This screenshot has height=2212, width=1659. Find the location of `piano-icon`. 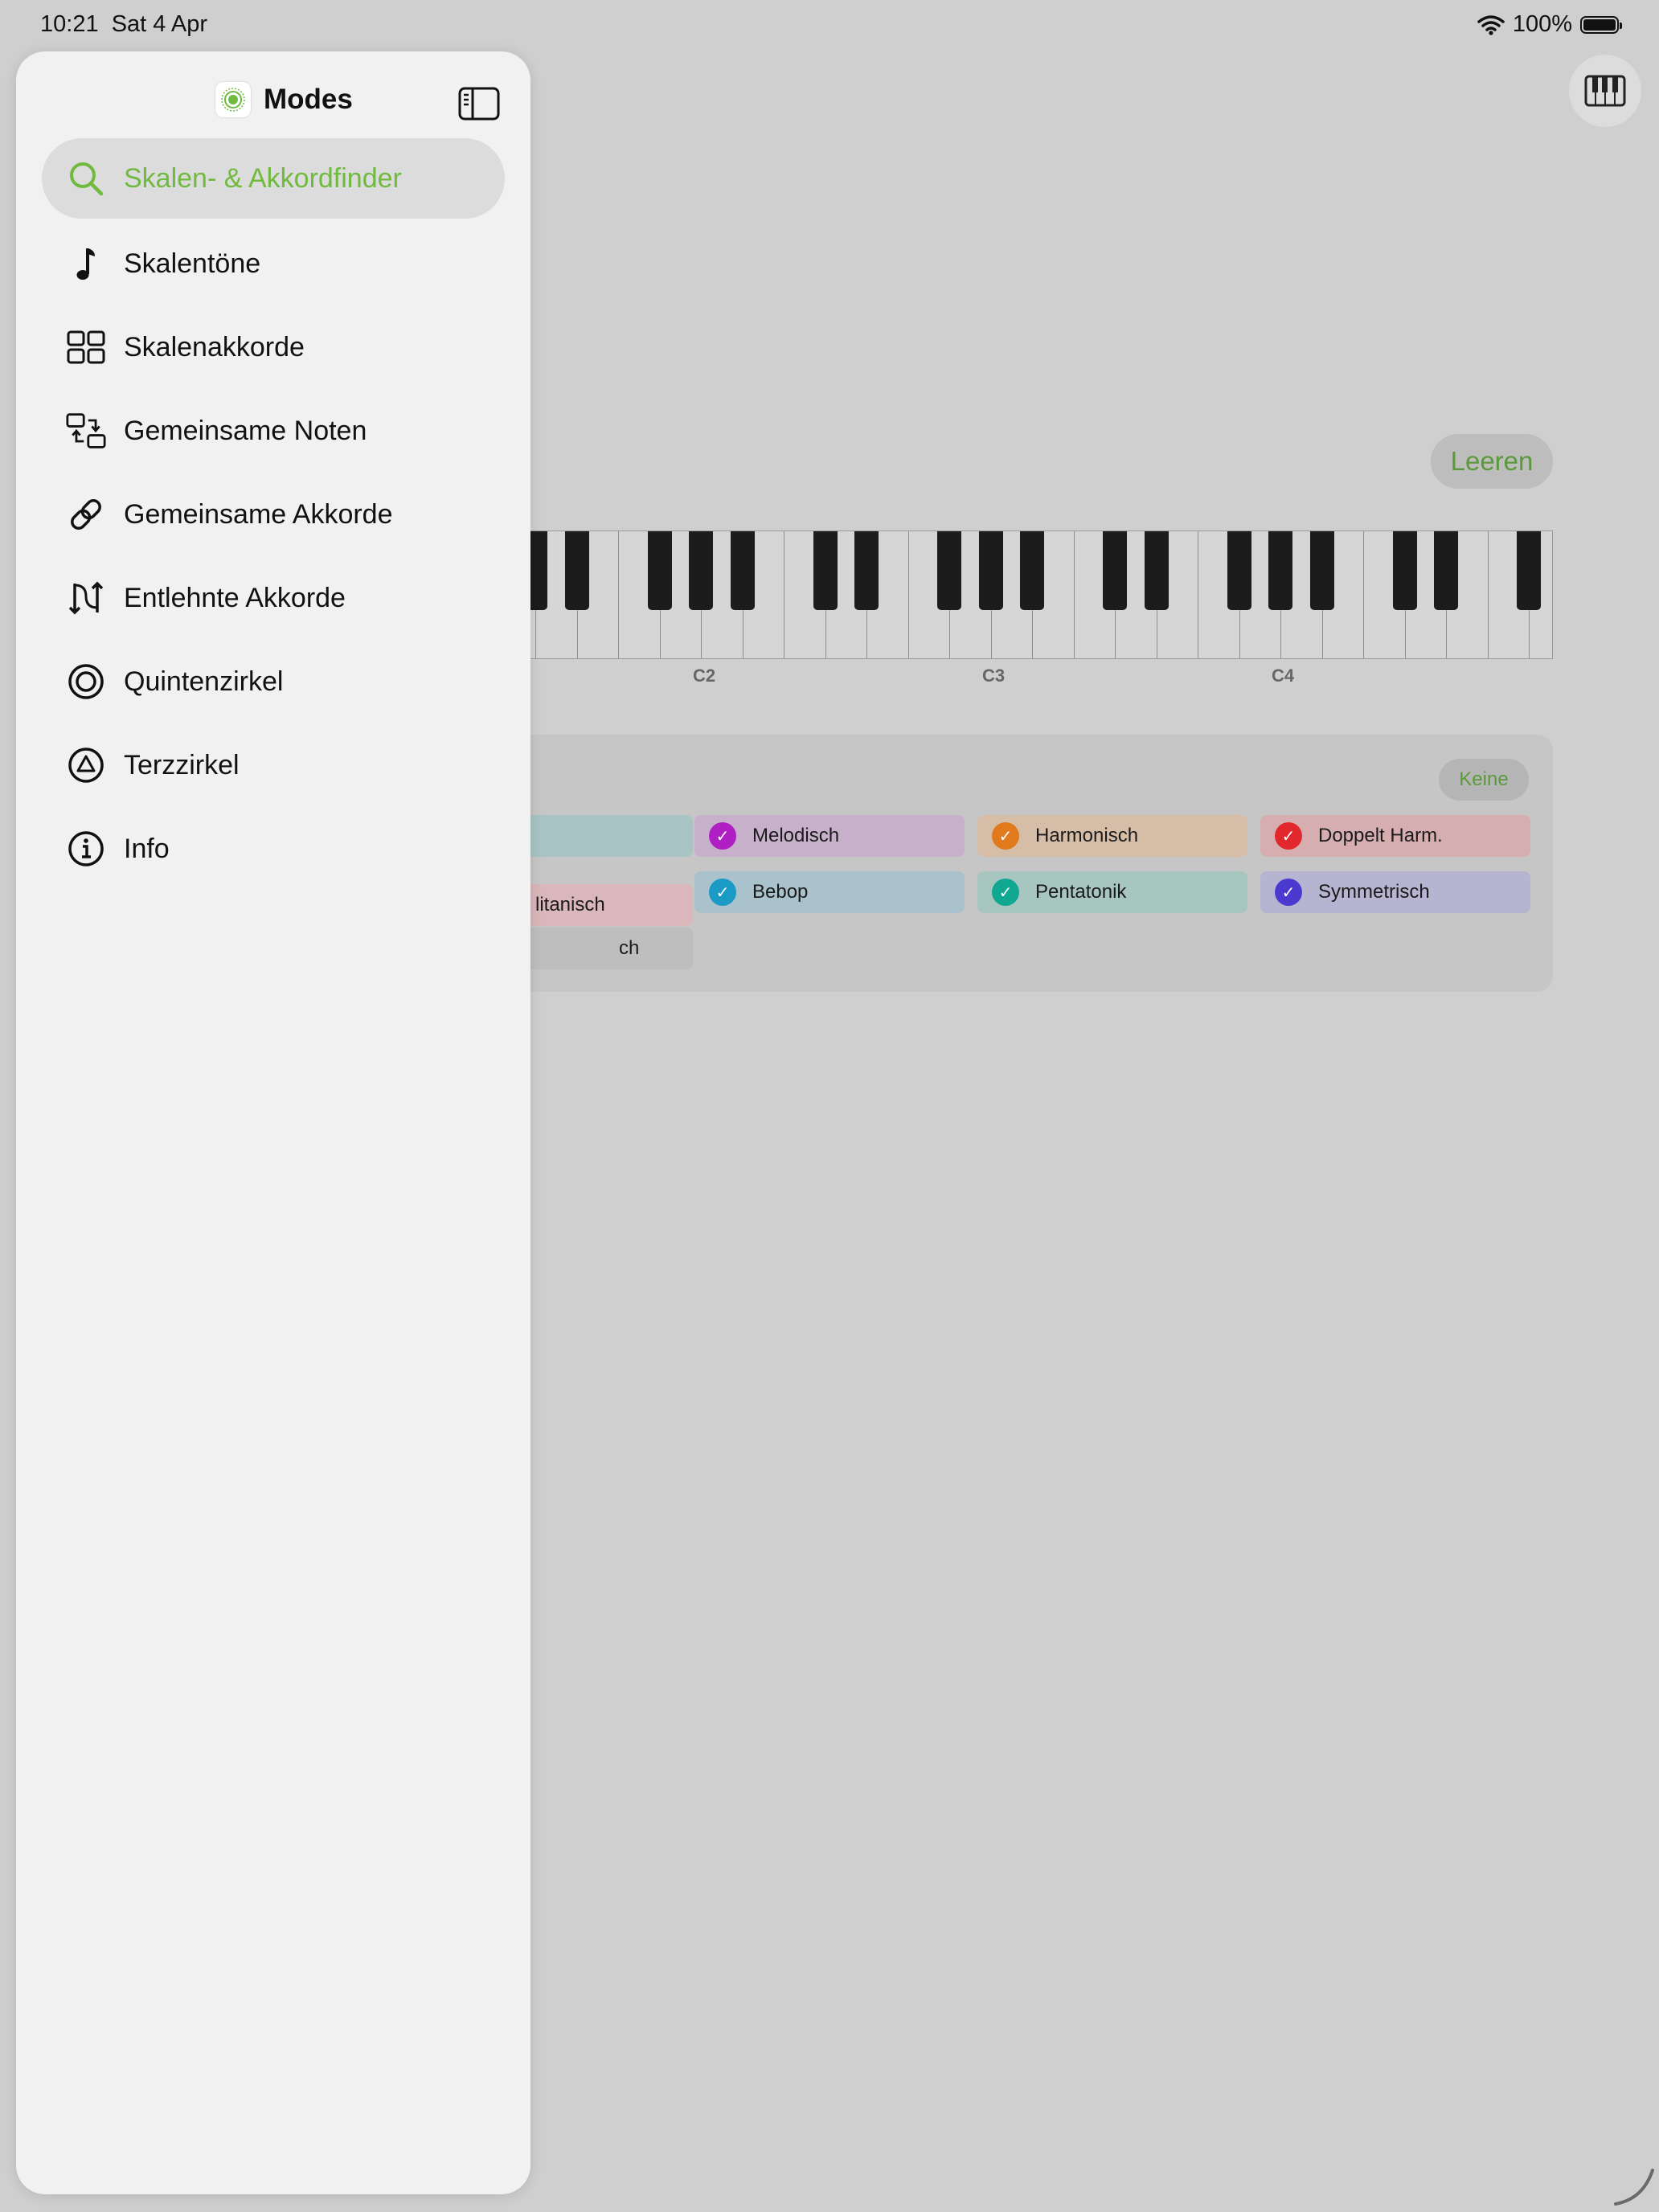

piano-icon is located at coordinates (1605, 91).